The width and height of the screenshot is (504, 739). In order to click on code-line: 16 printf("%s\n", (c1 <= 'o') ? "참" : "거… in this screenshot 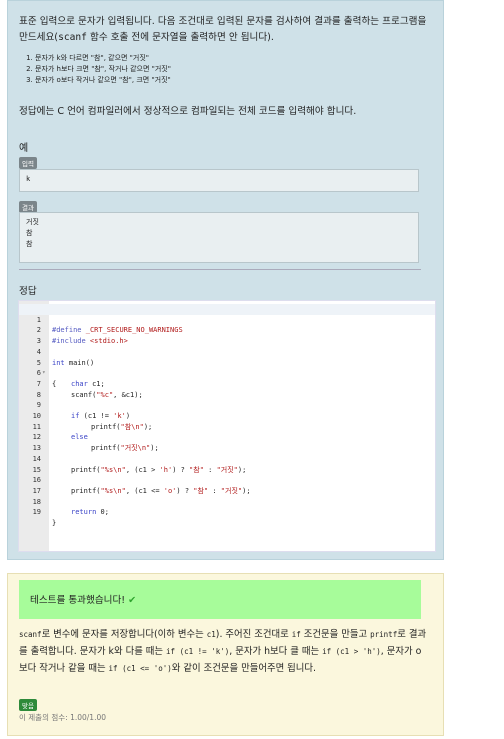, I will do `click(227, 480)`.